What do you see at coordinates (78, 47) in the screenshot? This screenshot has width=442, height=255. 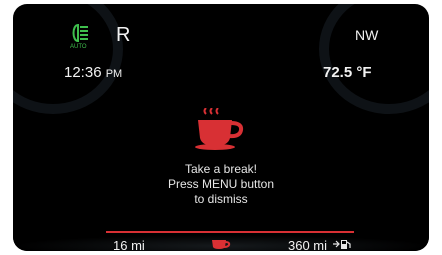 I see `auto-label: AUTO` at bounding box center [78, 47].